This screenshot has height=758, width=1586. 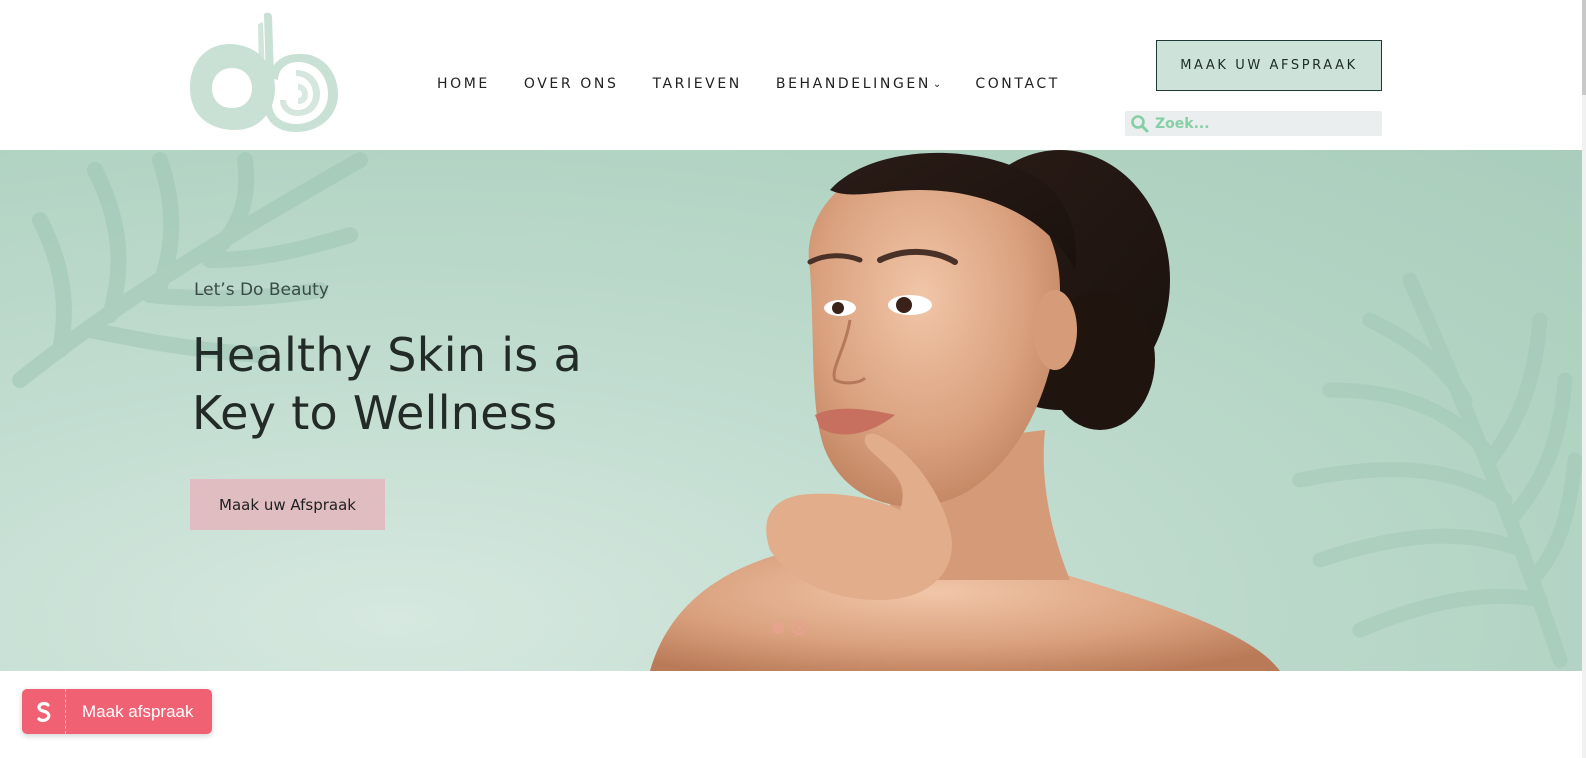 What do you see at coordinates (265, 71) in the screenshot?
I see `brand-logo` at bounding box center [265, 71].